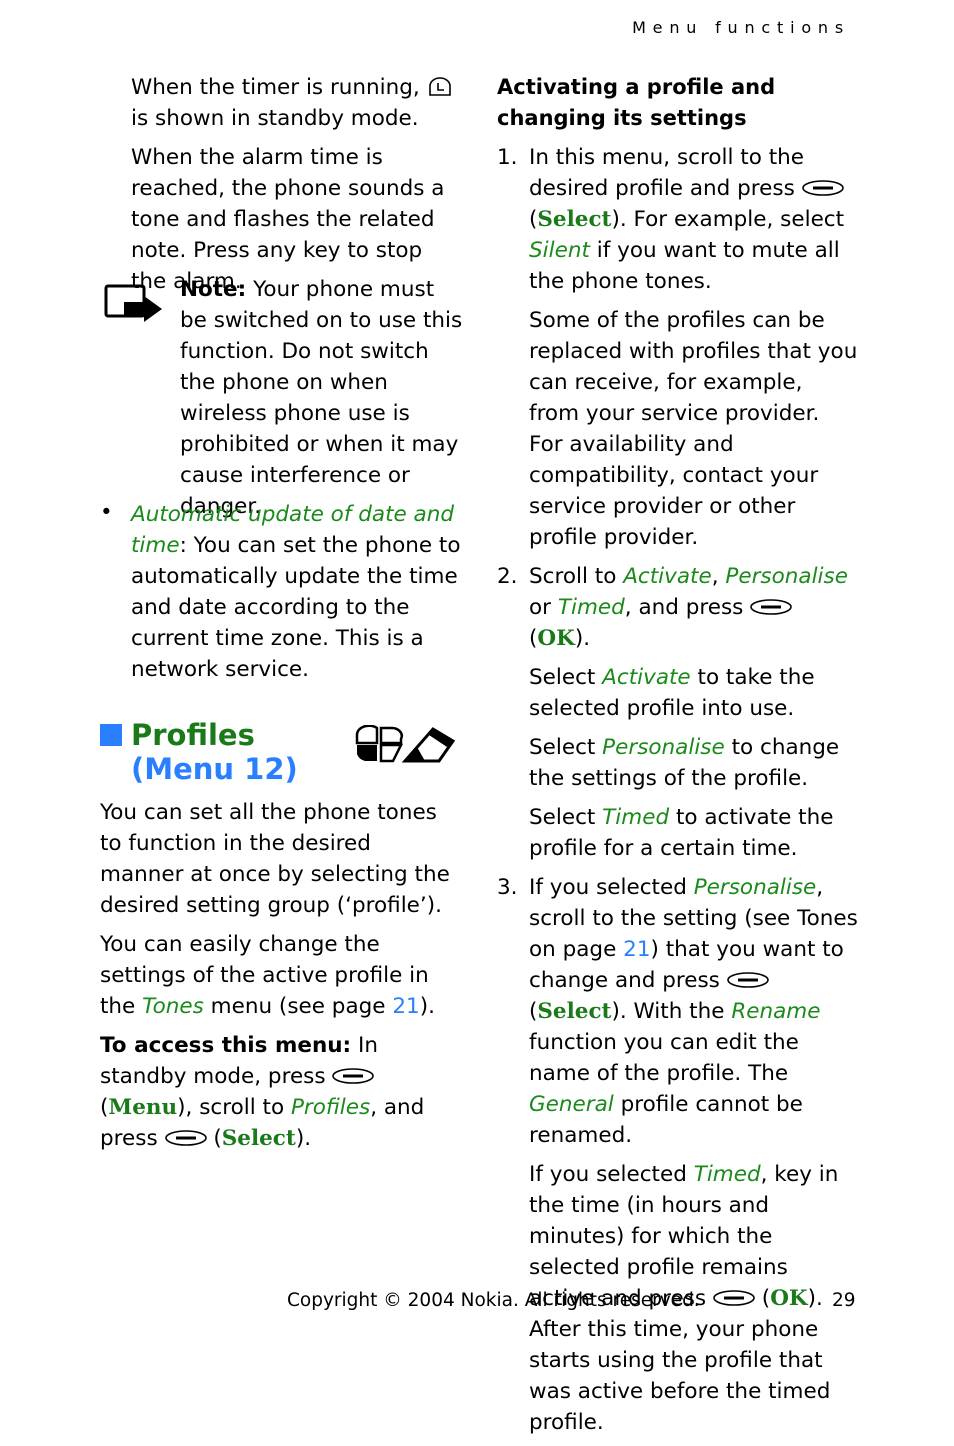 This screenshot has width=954, height=1446. I want to click on page-number: 29, so click(844, 1300).